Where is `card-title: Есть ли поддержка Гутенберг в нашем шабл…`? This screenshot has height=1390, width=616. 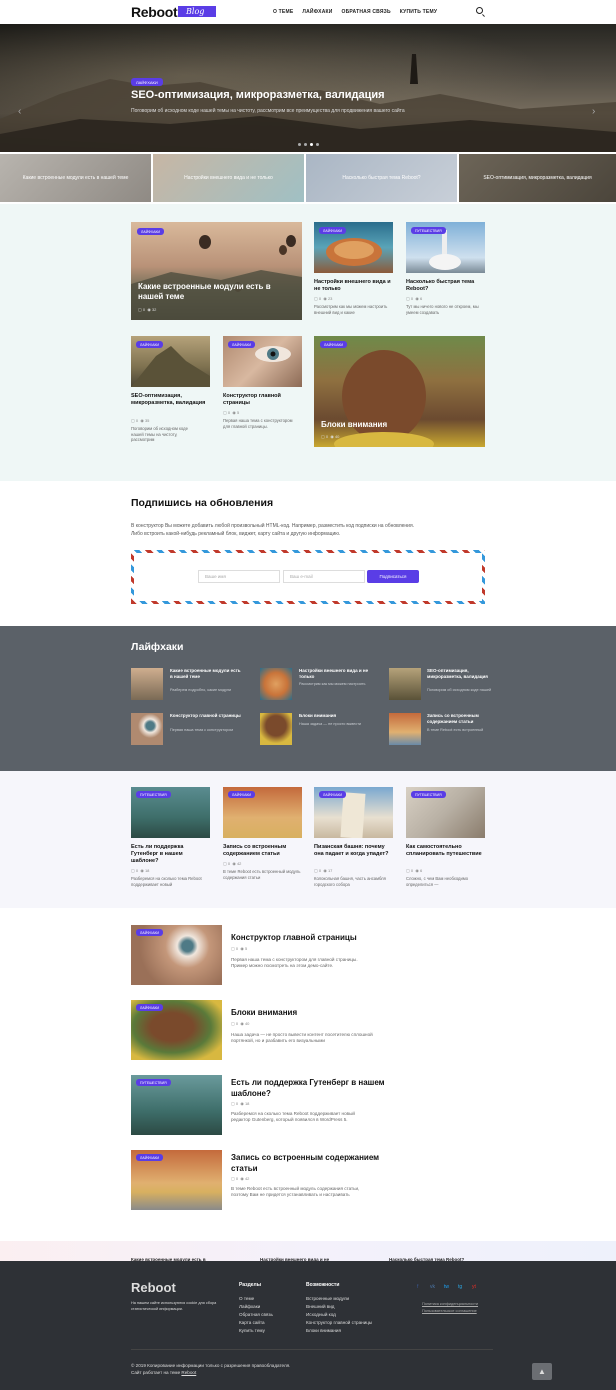
card-title: Есть ли поддержка Гутенберг в нашем шабл… is located at coordinates (169, 854).